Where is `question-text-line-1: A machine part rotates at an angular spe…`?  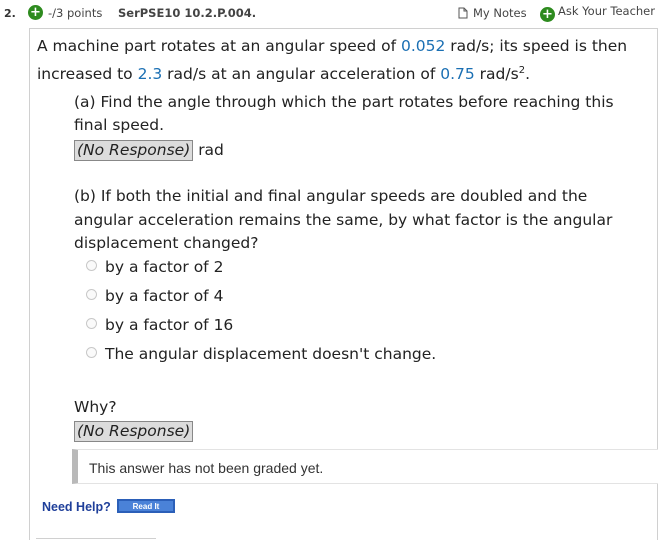
question-text-line-1: A machine part rotates at an angular spe… is located at coordinates (332, 46).